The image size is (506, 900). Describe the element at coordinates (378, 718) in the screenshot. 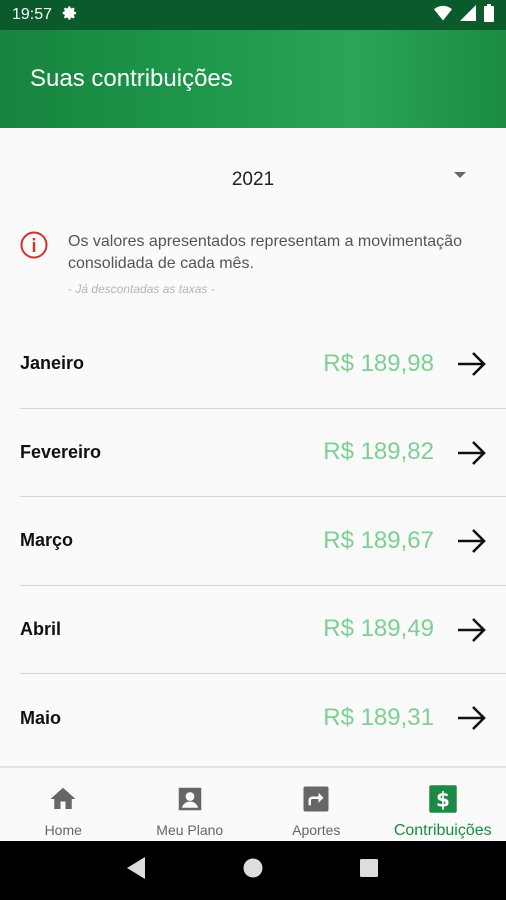

I see `month-amount: R$ 189,31` at that location.